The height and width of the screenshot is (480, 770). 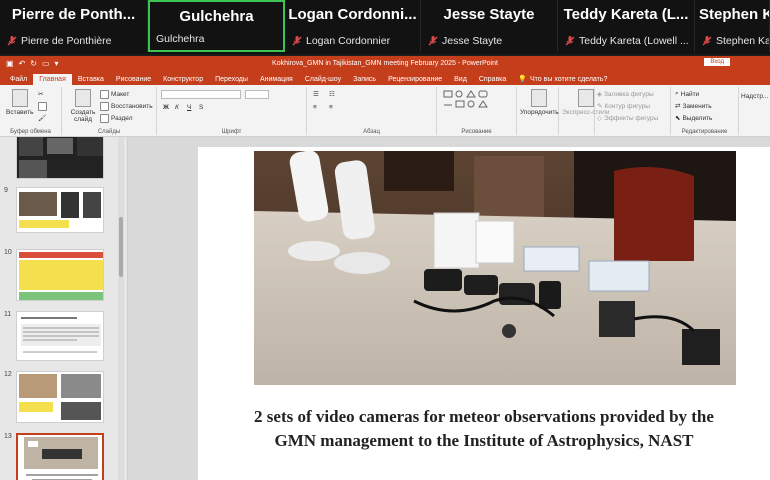 I want to click on cut-button: ✂, so click(x=40, y=94).